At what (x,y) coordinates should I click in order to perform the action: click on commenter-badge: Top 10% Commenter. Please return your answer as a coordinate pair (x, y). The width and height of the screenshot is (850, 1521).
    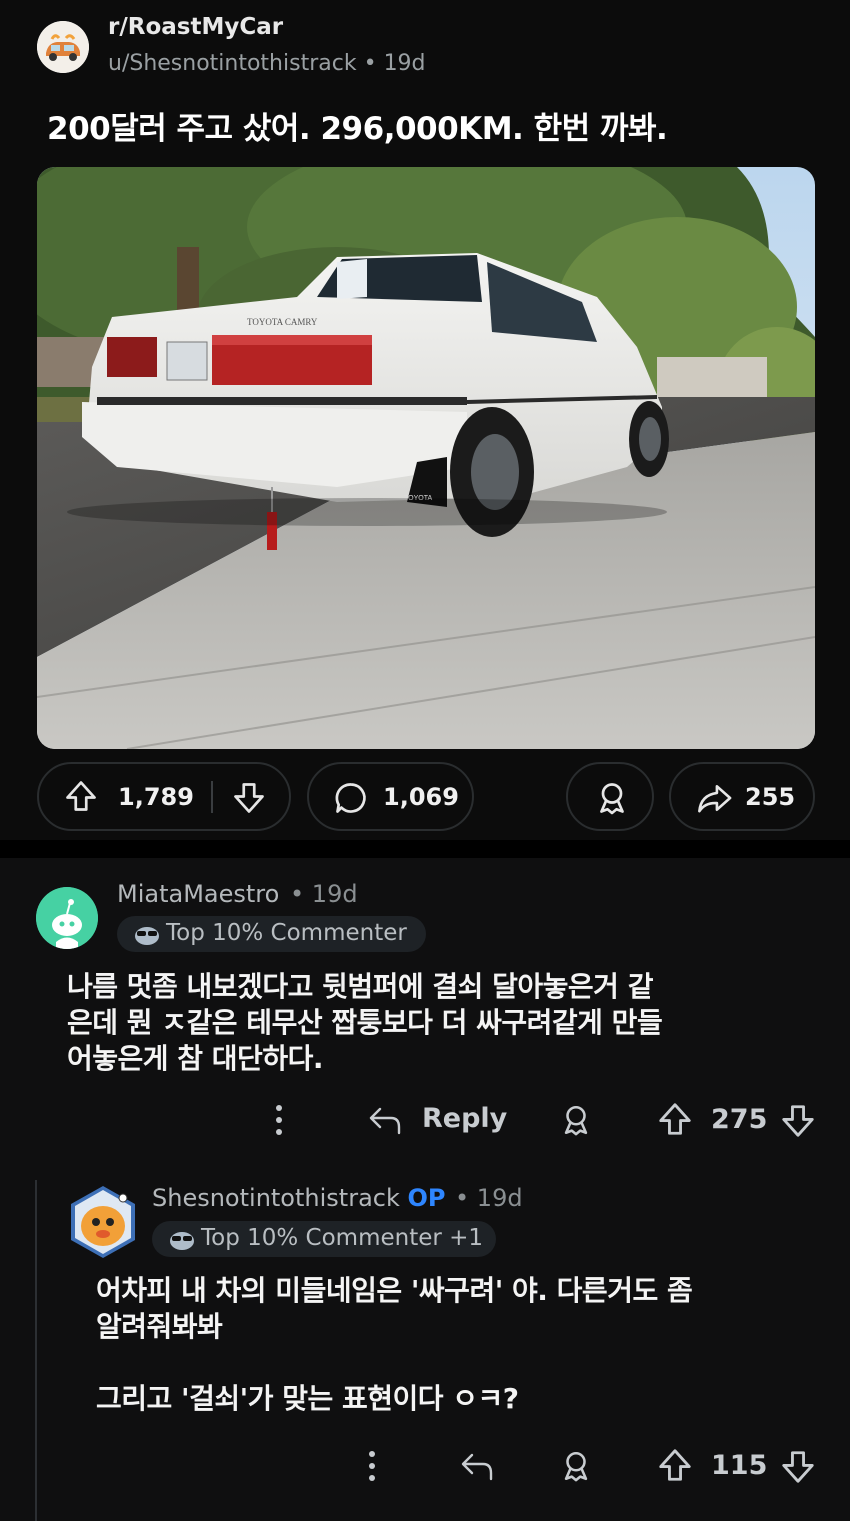
    Looking at the image, I should click on (271, 934).